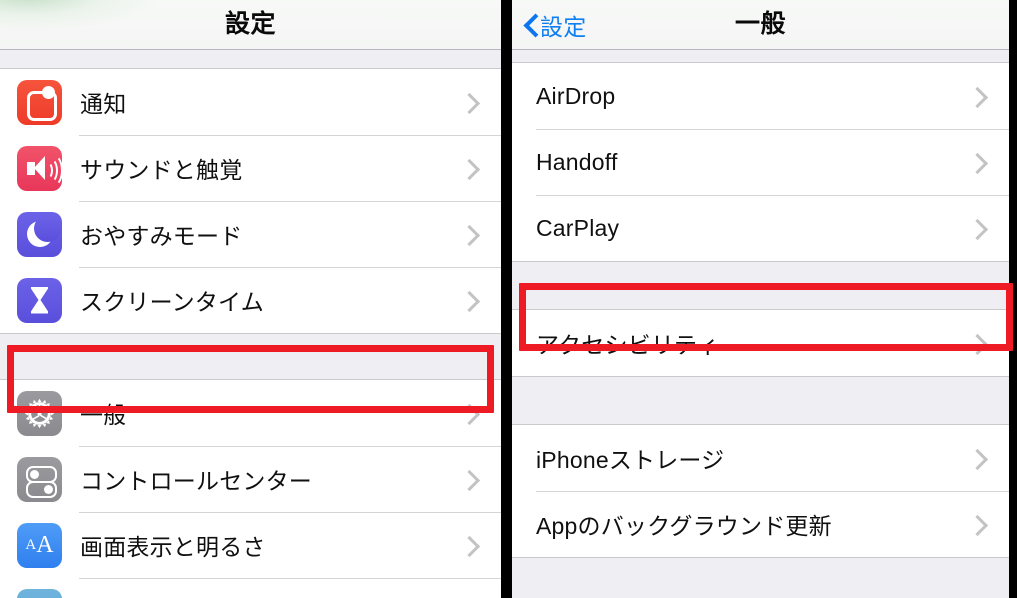 Image resolution: width=1017 pixels, height=598 pixels. What do you see at coordinates (628, 345) in the screenshot?
I see `row-label: アクセシビリティ` at bounding box center [628, 345].